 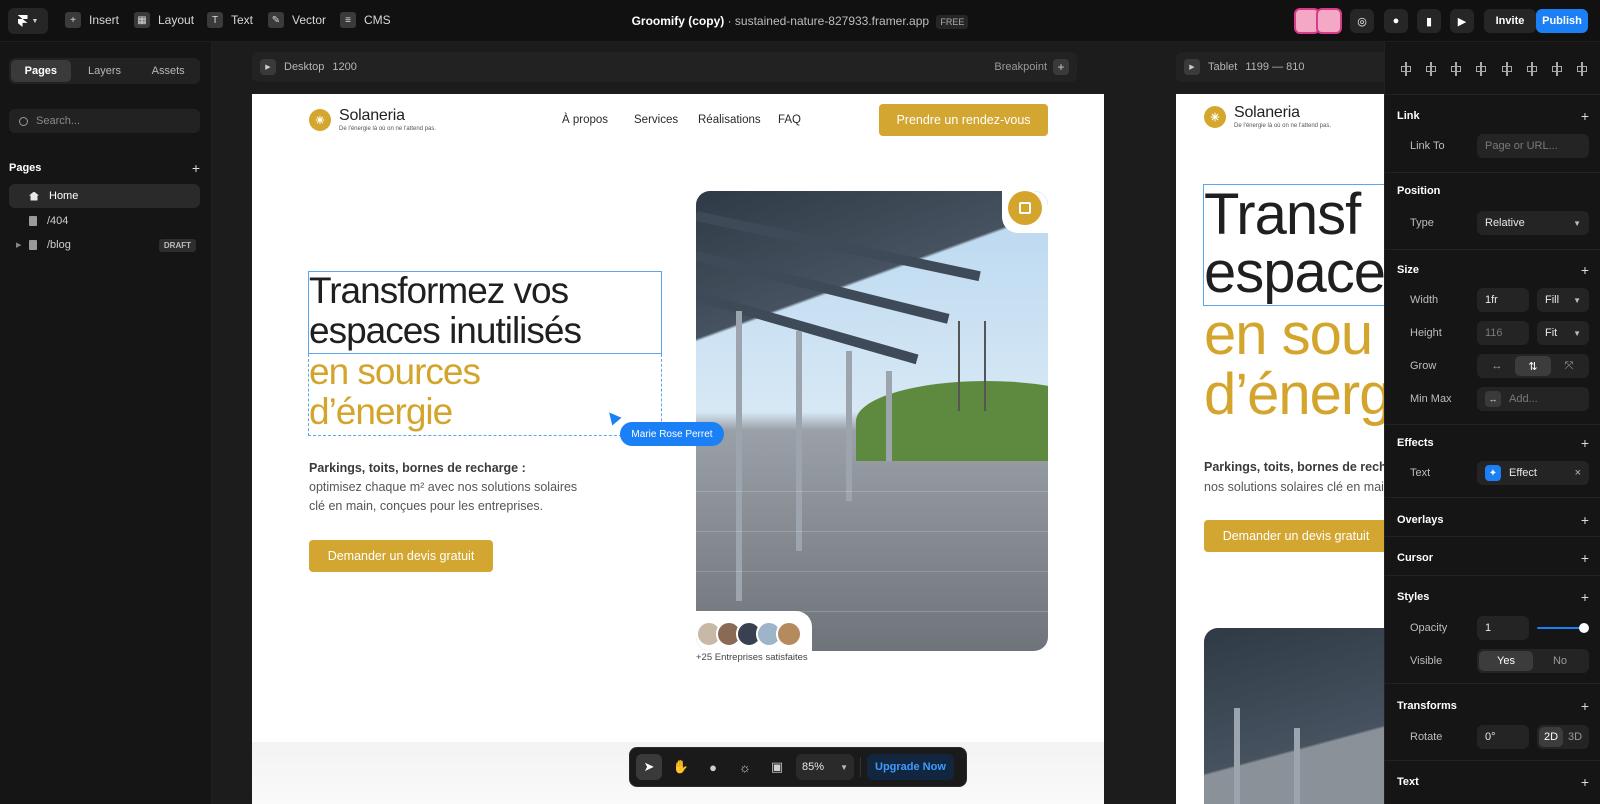 What do you see at coordinates (1506, 661) in the screenshot?
I see `visible-yes-option: Yes` at bounding box center [1506, 661].